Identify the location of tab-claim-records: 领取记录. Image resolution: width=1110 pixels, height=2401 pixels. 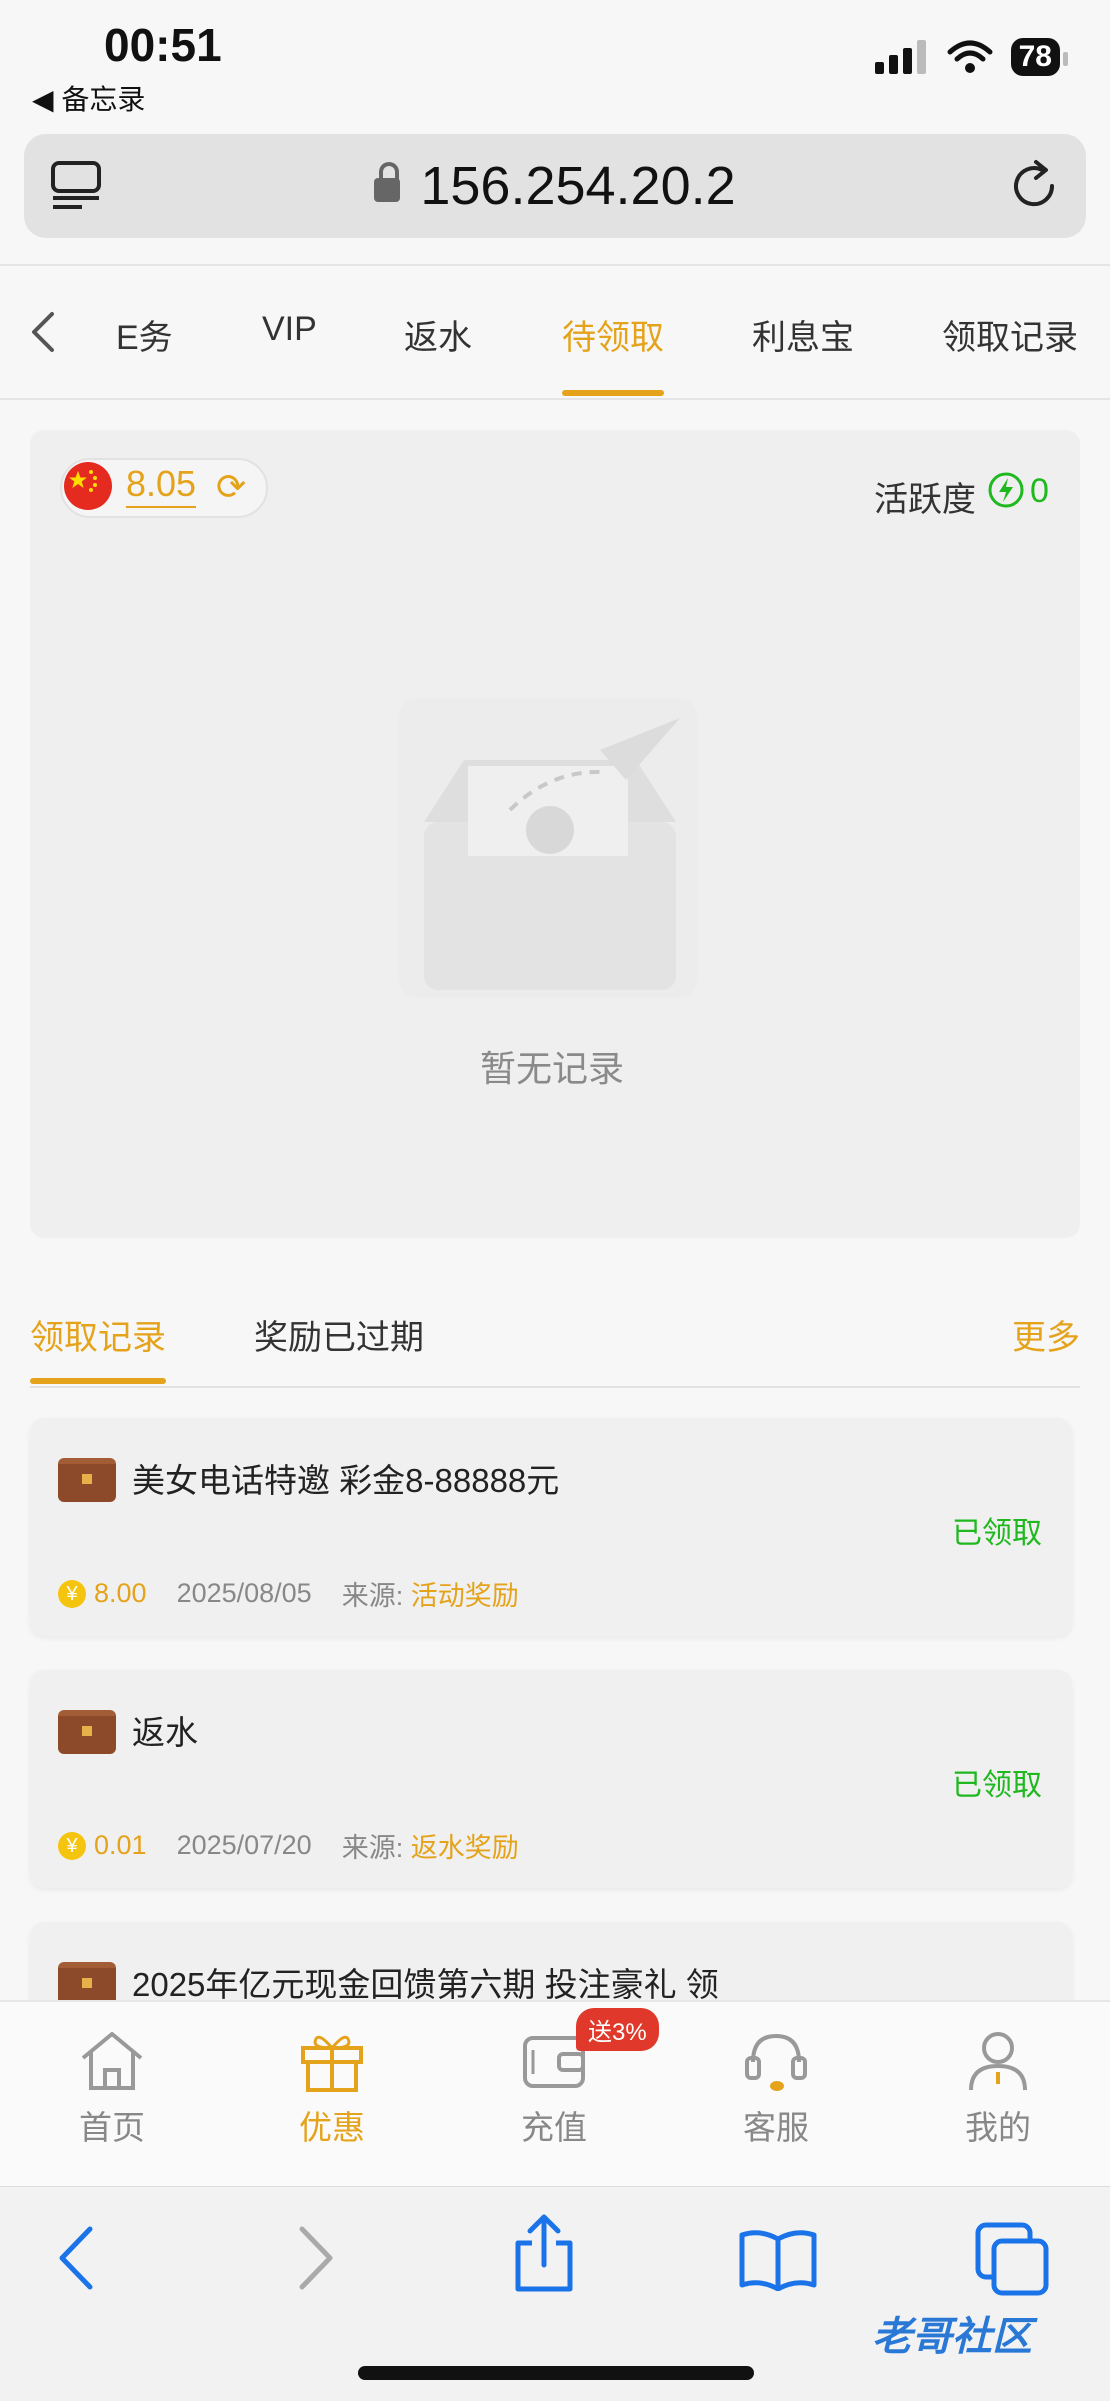
(1010, 334).